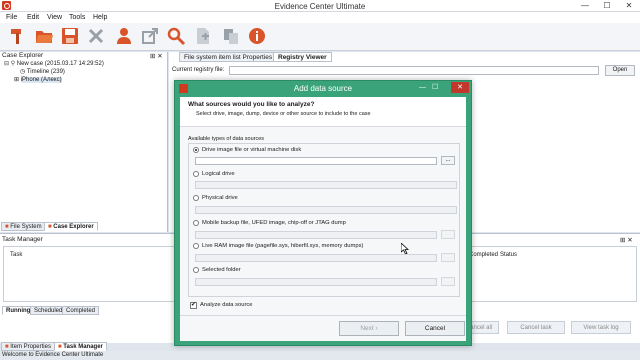 This screenshot has height=360, width=640. I want to click on search-icon, so click(176, 36).